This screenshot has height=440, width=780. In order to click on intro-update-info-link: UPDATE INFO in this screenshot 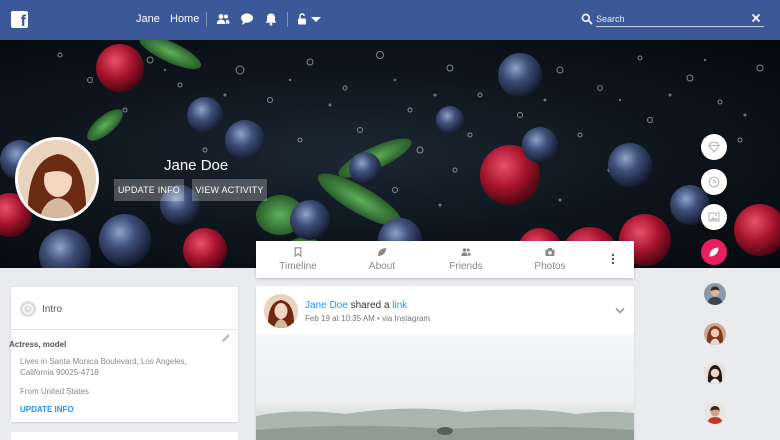, I will do `click(47, 409)`.